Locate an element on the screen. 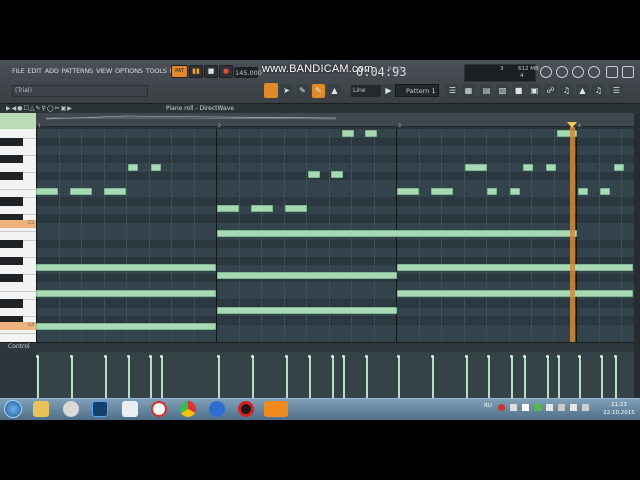 The height and width of the screenshot is (480, 640). close-icon is located at coordinates (628, 72).